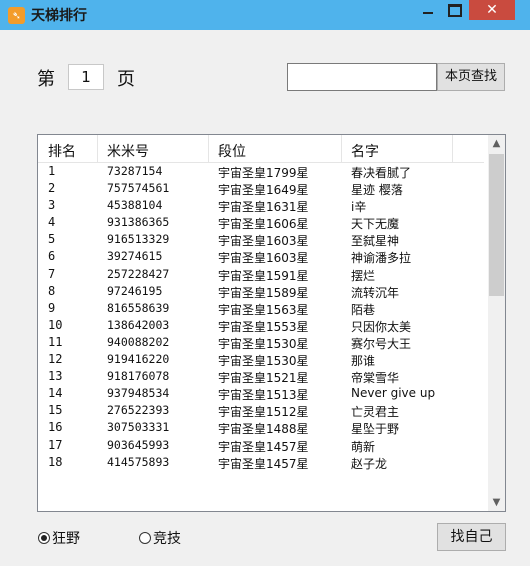 The image size is (530, 566). I want to click on rank-cell: 6, so click(52, 256).